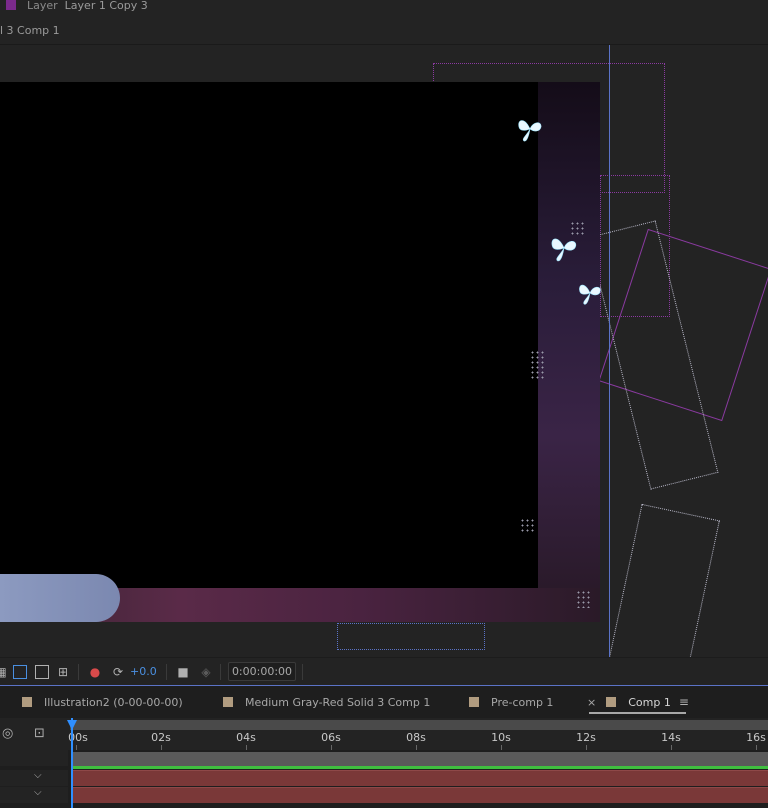 This screenshot has width=768, height=808. What do you see at coordinates (411, 636) in the screenshot?
I see `selected-layer-outline` at bounding box center [411, 636].